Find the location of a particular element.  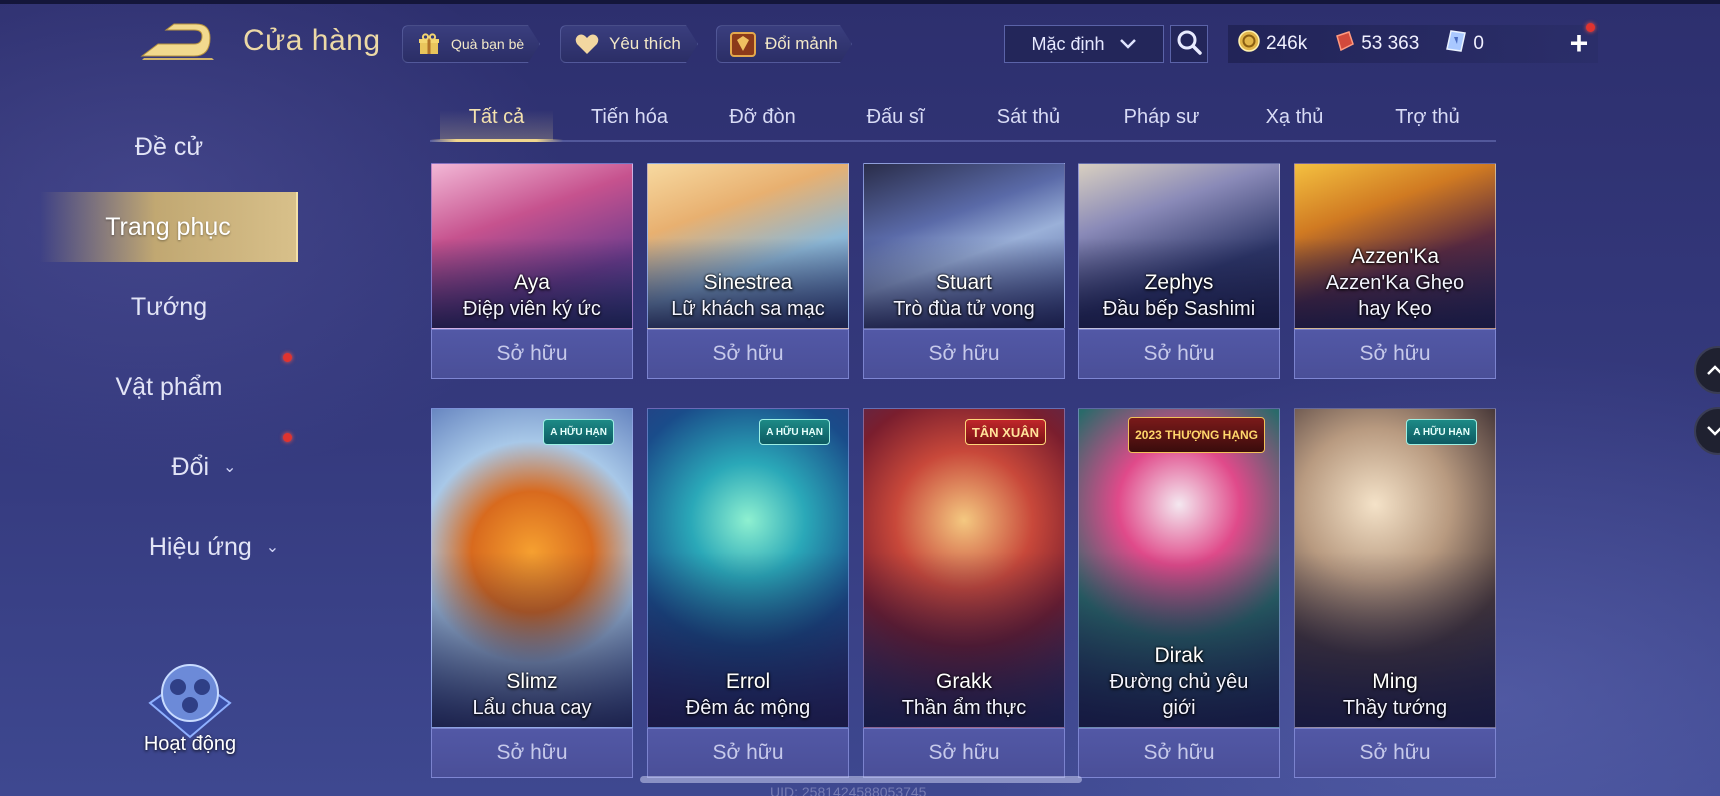

heart-icon is located at coordinates (587, 44).